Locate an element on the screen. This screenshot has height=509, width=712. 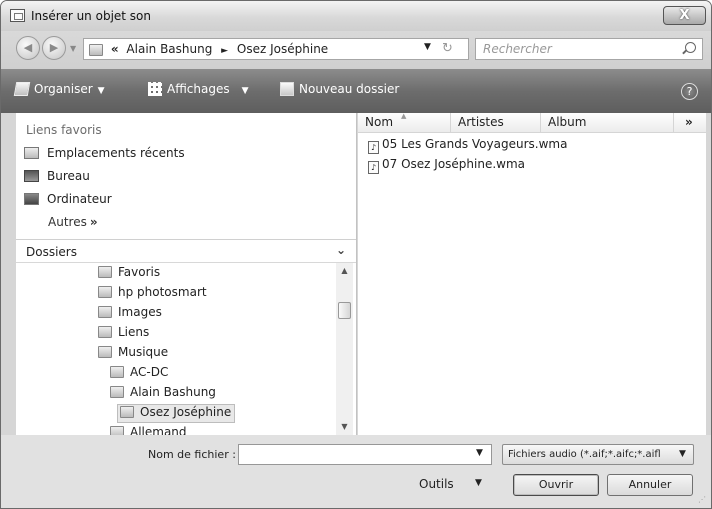
tree-item-hp-photosmart: hp photosmart is located at coordinates (152, 294).